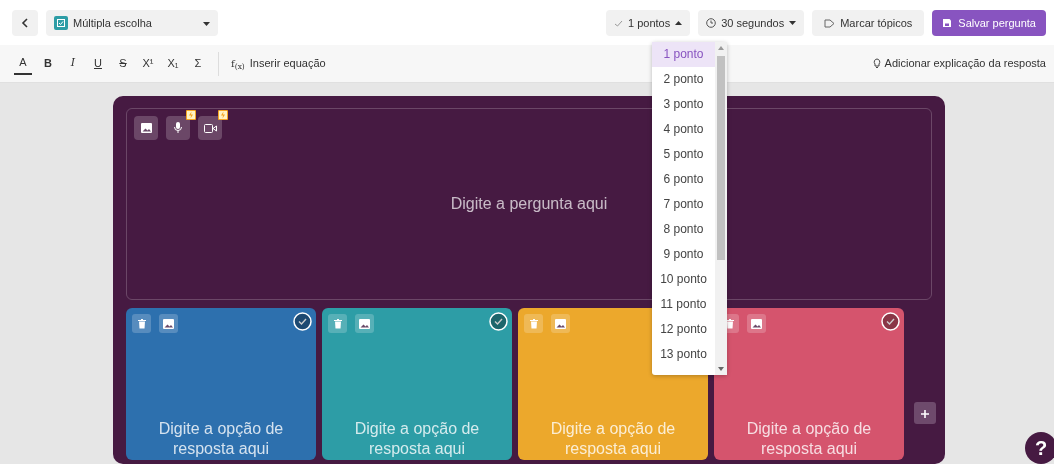  What do you see at coordinates (173, 63) in the screenshot?
I see `format-button: X₁` at bounding box center [173, 63].